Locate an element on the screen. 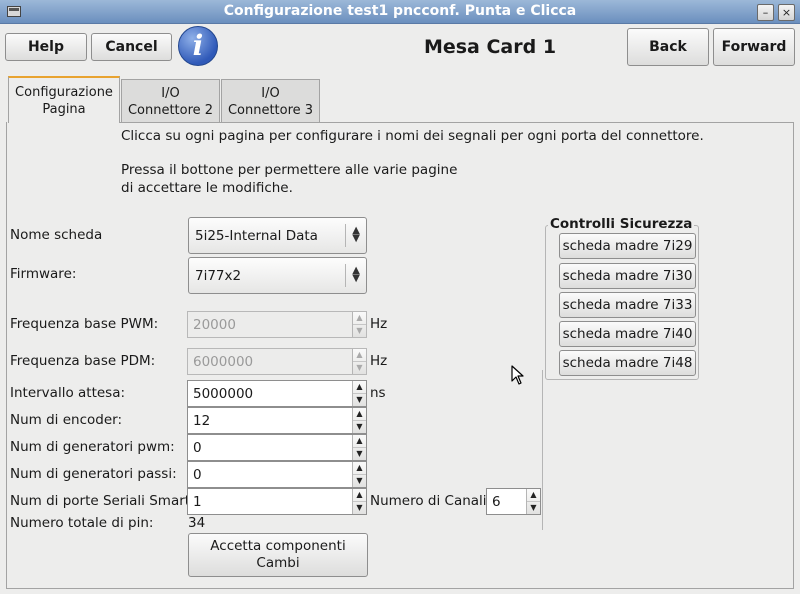 Image resolution: width=800 pixels, height=594 pixels. safety-button-7i29: scheda madre 7i29 is located at coordinates (627, 246).